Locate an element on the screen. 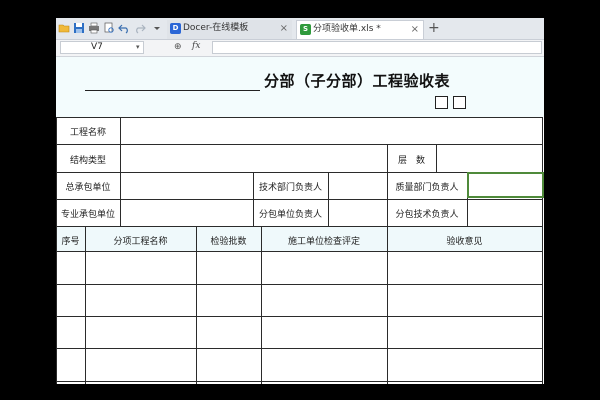 Image resolution: width=600 pixels, height=400 pixels. tech-head-label: 技术部门负责人 is located at coordinates (290, 188).